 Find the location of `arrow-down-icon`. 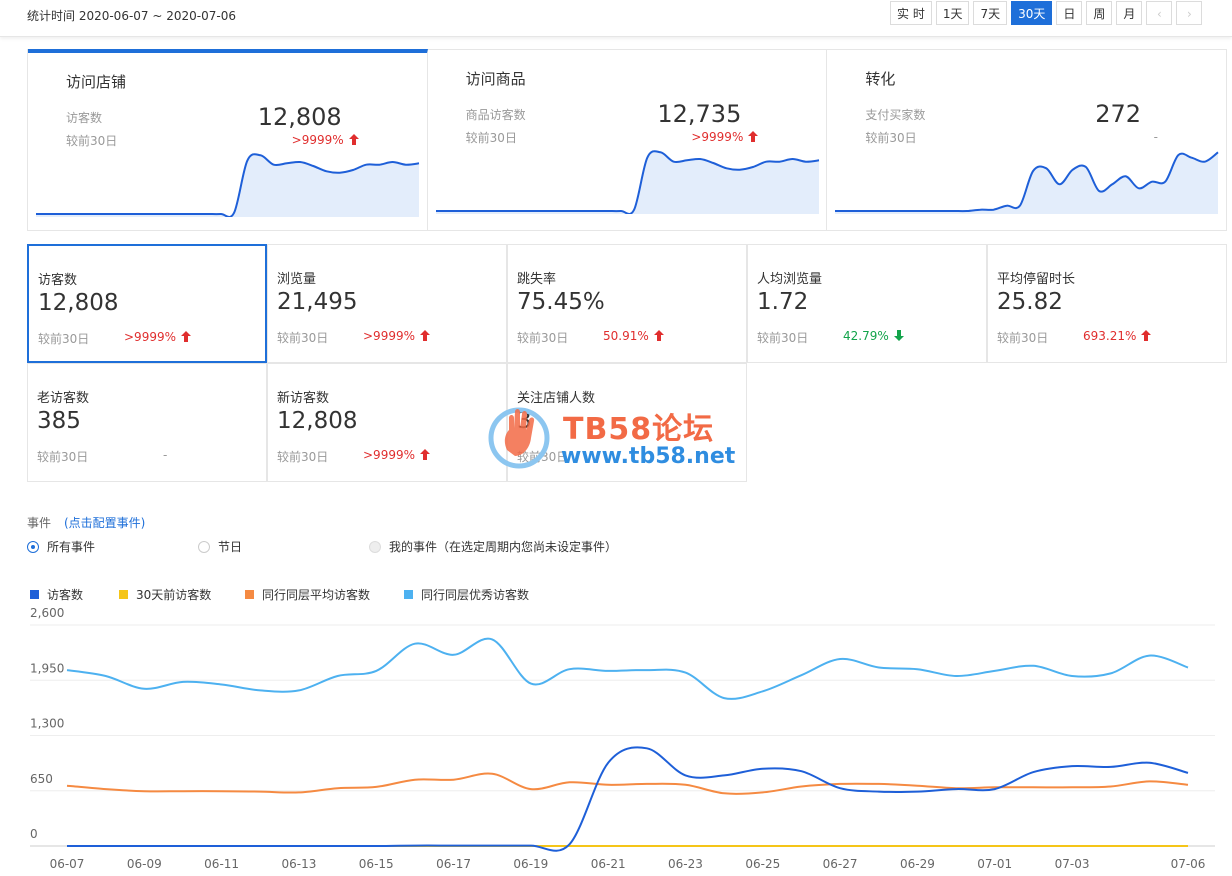

arrow-down-icon is located at coordinates (896, 336).